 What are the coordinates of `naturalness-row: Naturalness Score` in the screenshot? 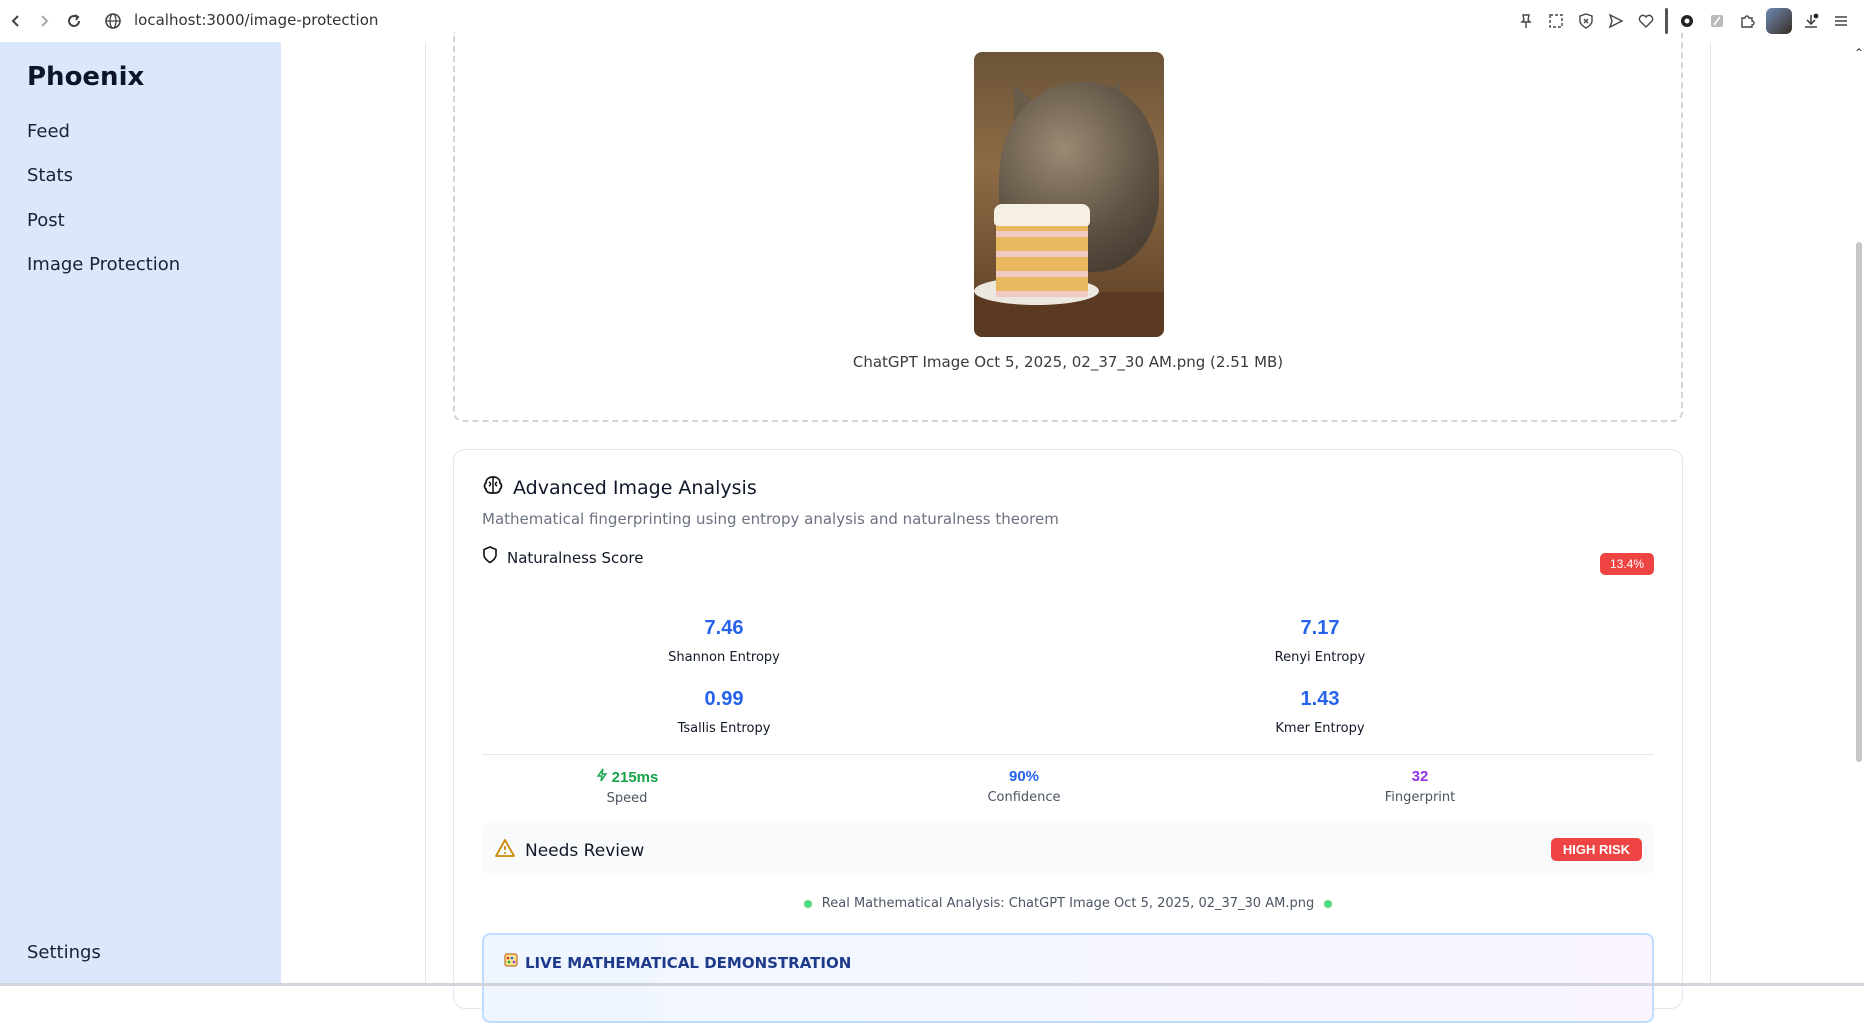 It's located at (562, 557).